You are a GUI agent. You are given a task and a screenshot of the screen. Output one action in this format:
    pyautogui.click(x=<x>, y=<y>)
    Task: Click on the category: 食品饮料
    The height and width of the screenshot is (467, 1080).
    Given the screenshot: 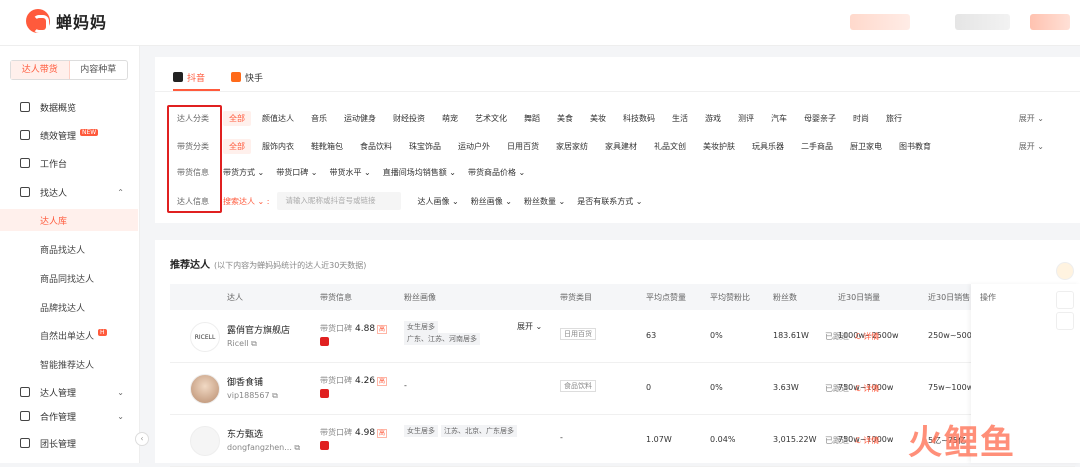 What is the action you would take?
    pyautogui.click(x=578, y=386)
    